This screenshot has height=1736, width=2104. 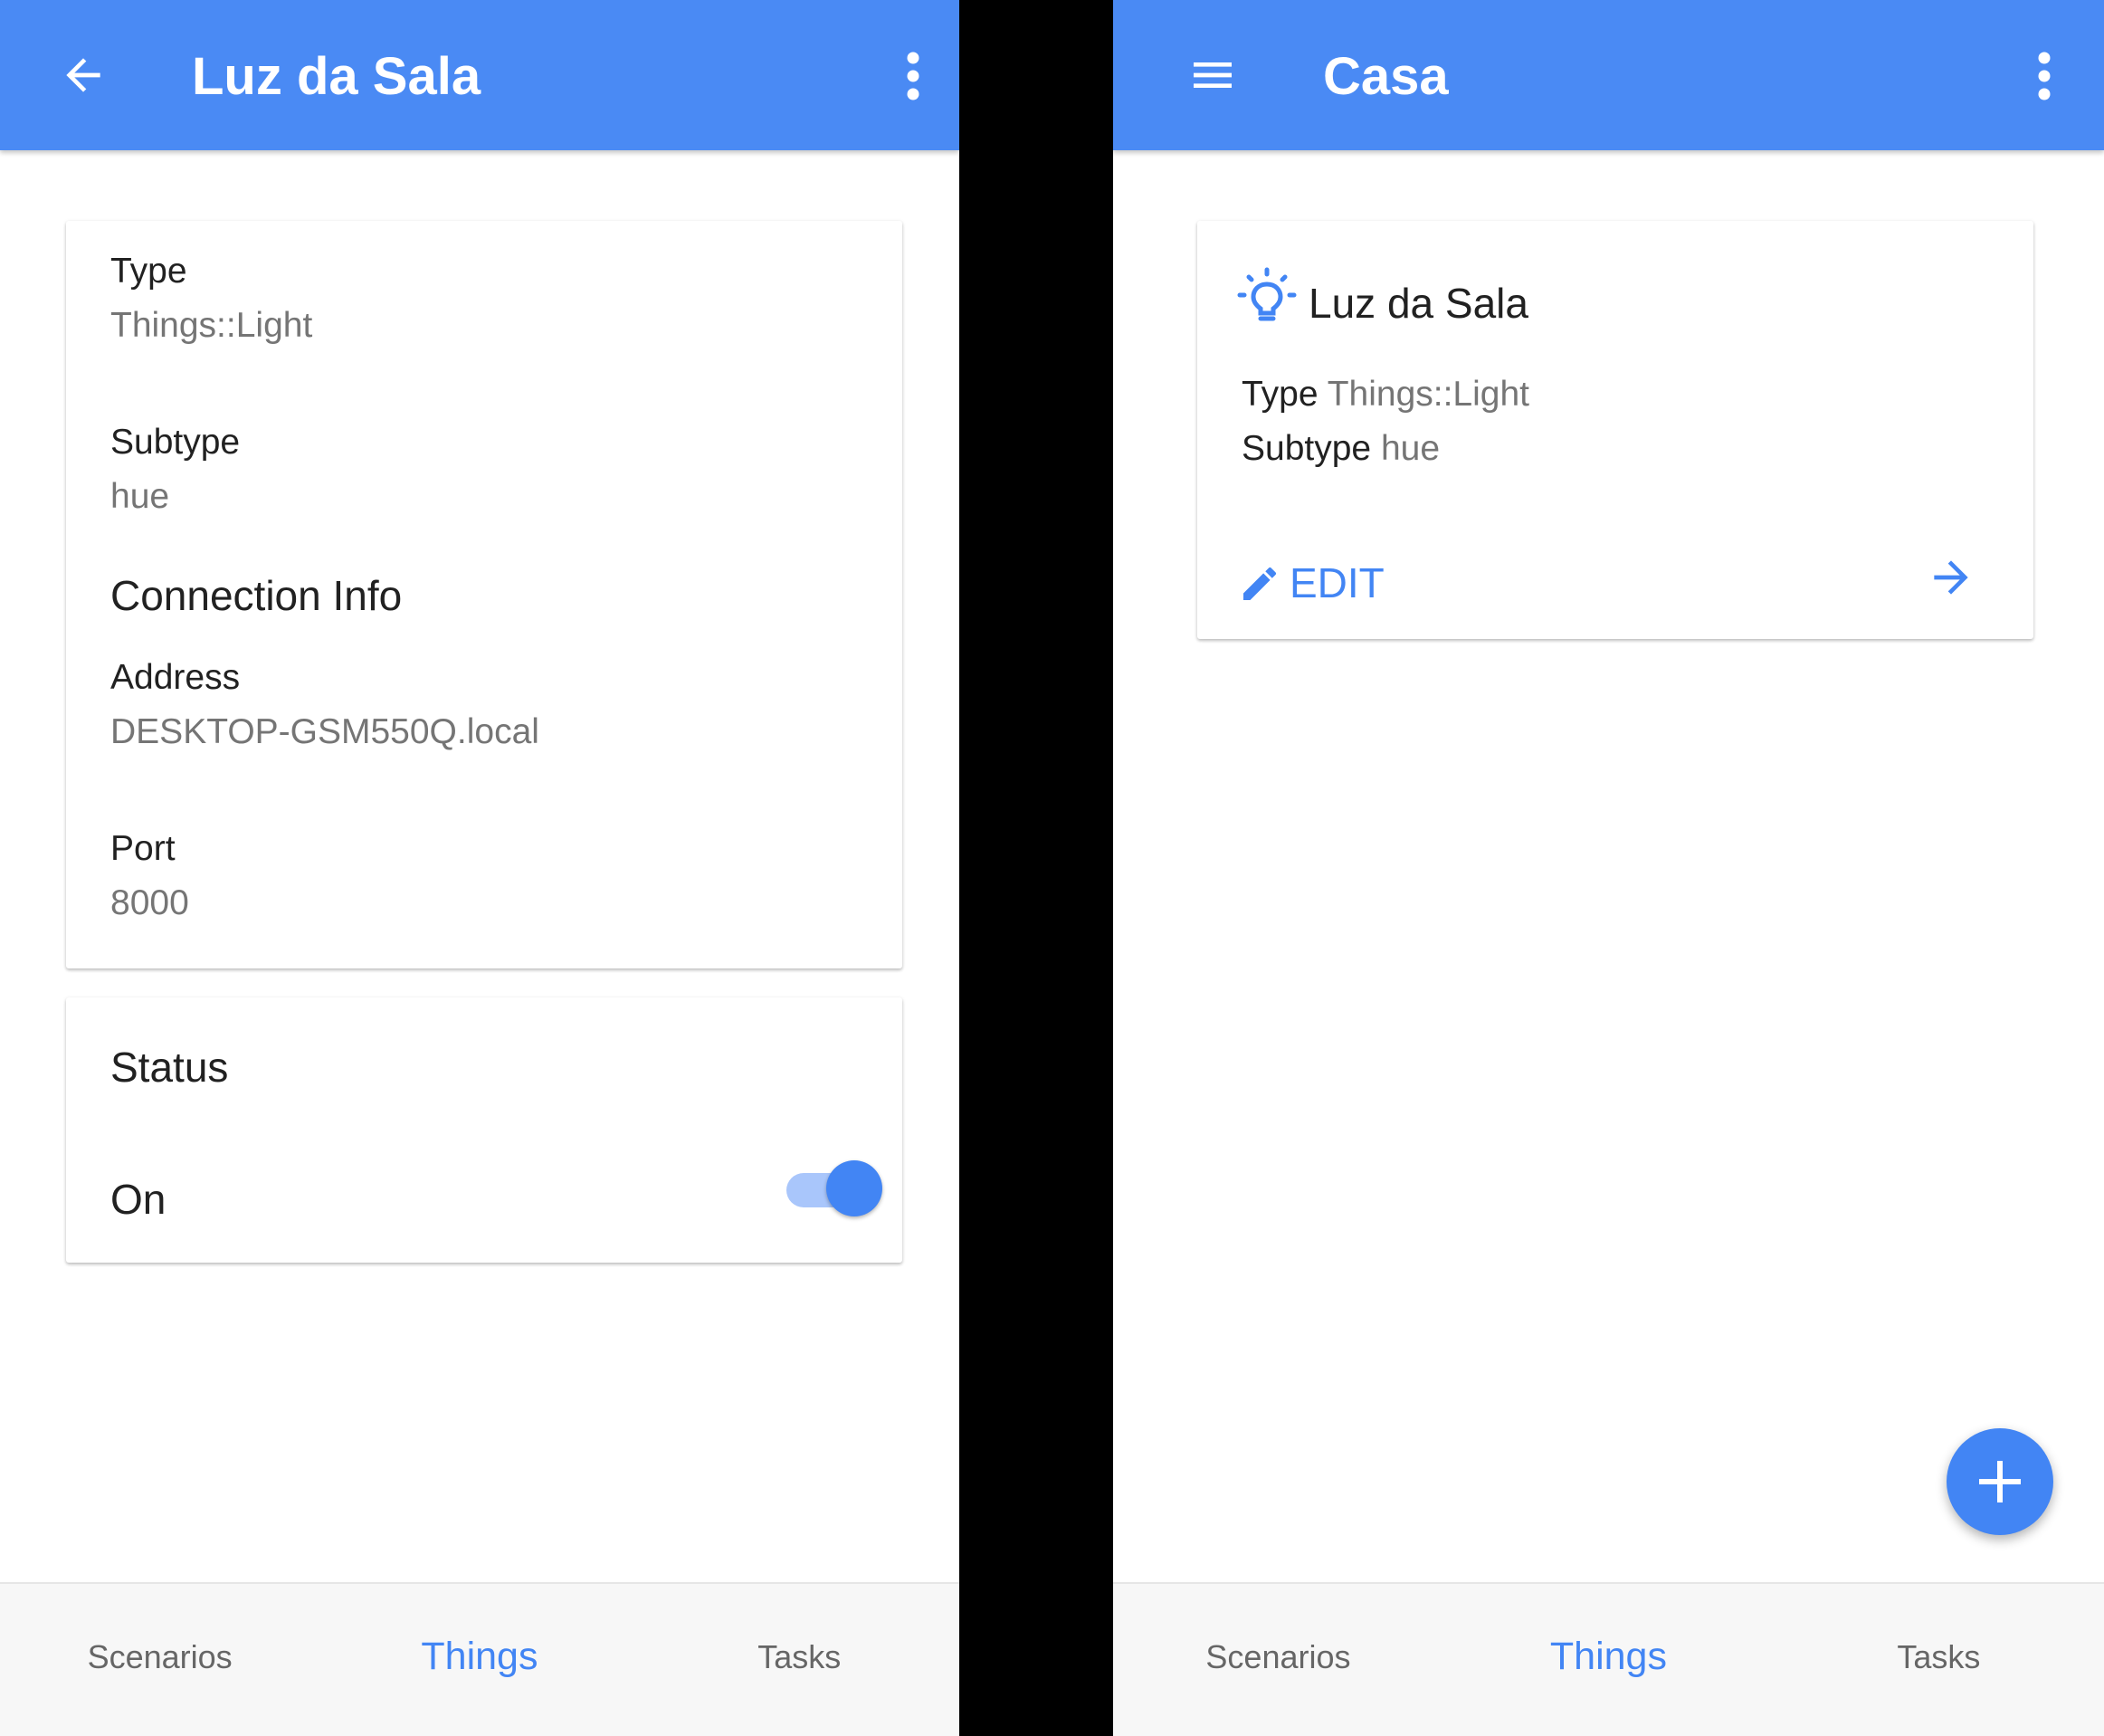 What do you see at coordinates (149, 902) in the screenshot?
I see `port-value: 8000` at bounding box center [149, 902].